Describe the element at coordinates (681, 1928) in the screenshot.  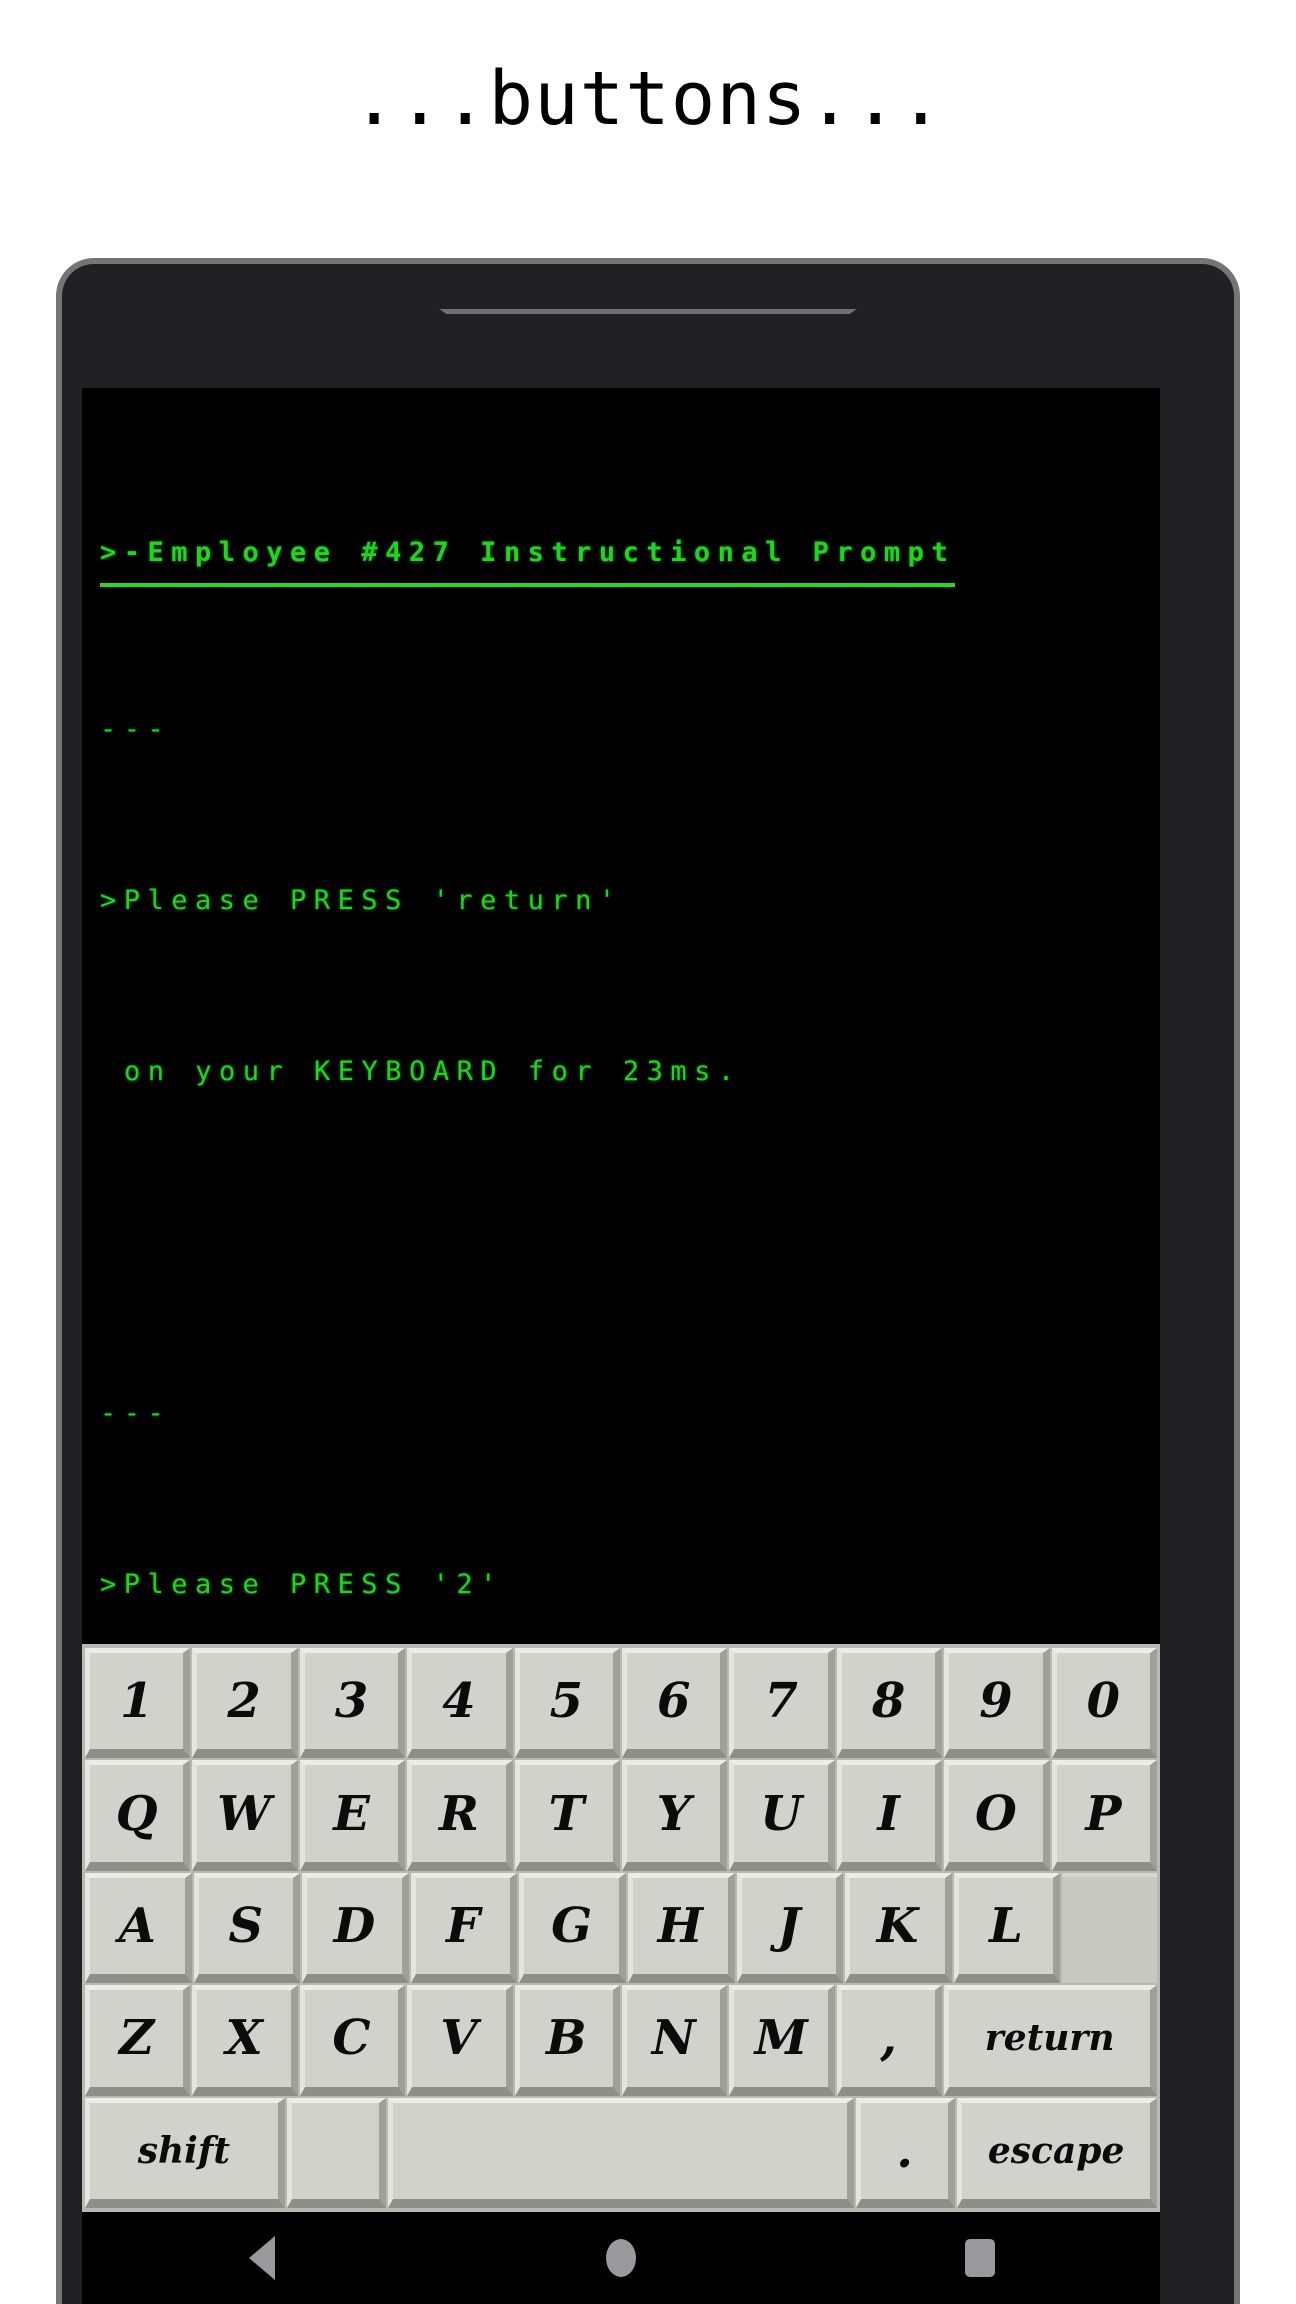
I see `key-h: H` at that location.